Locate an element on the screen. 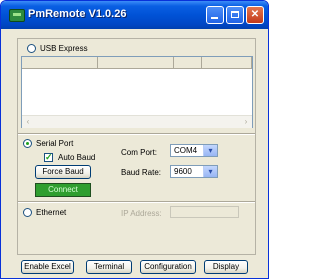 The image size is (320, 279). scroll-right-icon: › is located at coordinates (246, 122).